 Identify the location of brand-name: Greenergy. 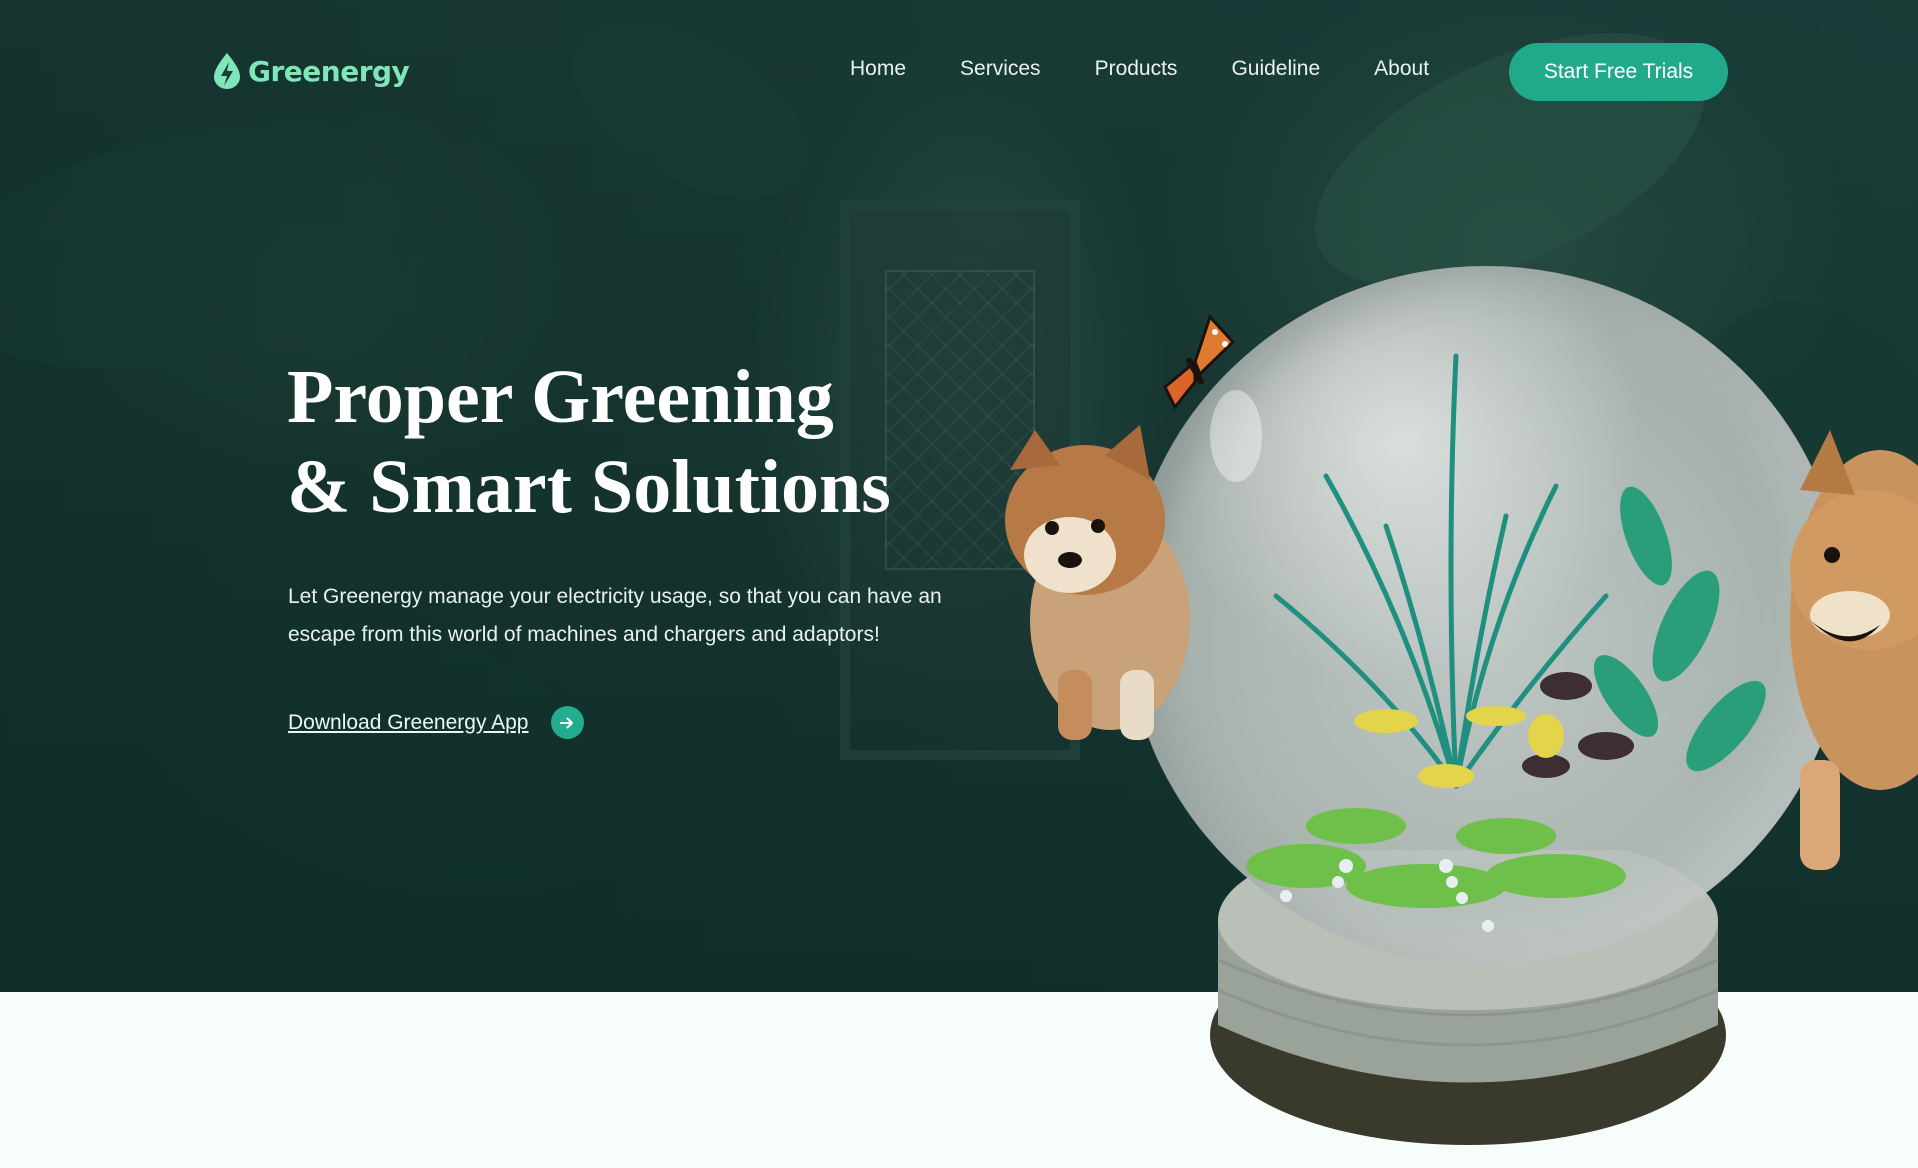
(329, 71).